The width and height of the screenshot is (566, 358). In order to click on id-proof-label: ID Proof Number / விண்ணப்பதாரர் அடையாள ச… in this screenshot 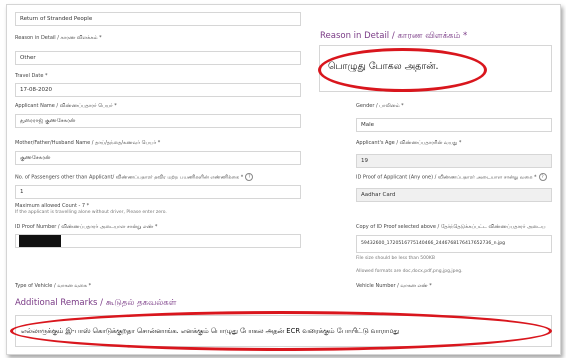, I will do `click(86, 227)`.